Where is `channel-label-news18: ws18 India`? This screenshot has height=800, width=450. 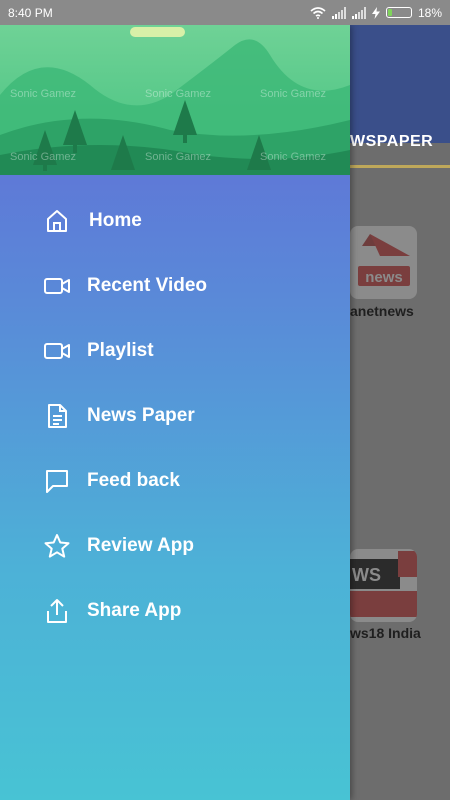 channel-label-news18: ws18 India is located at coordinates (385, 633).